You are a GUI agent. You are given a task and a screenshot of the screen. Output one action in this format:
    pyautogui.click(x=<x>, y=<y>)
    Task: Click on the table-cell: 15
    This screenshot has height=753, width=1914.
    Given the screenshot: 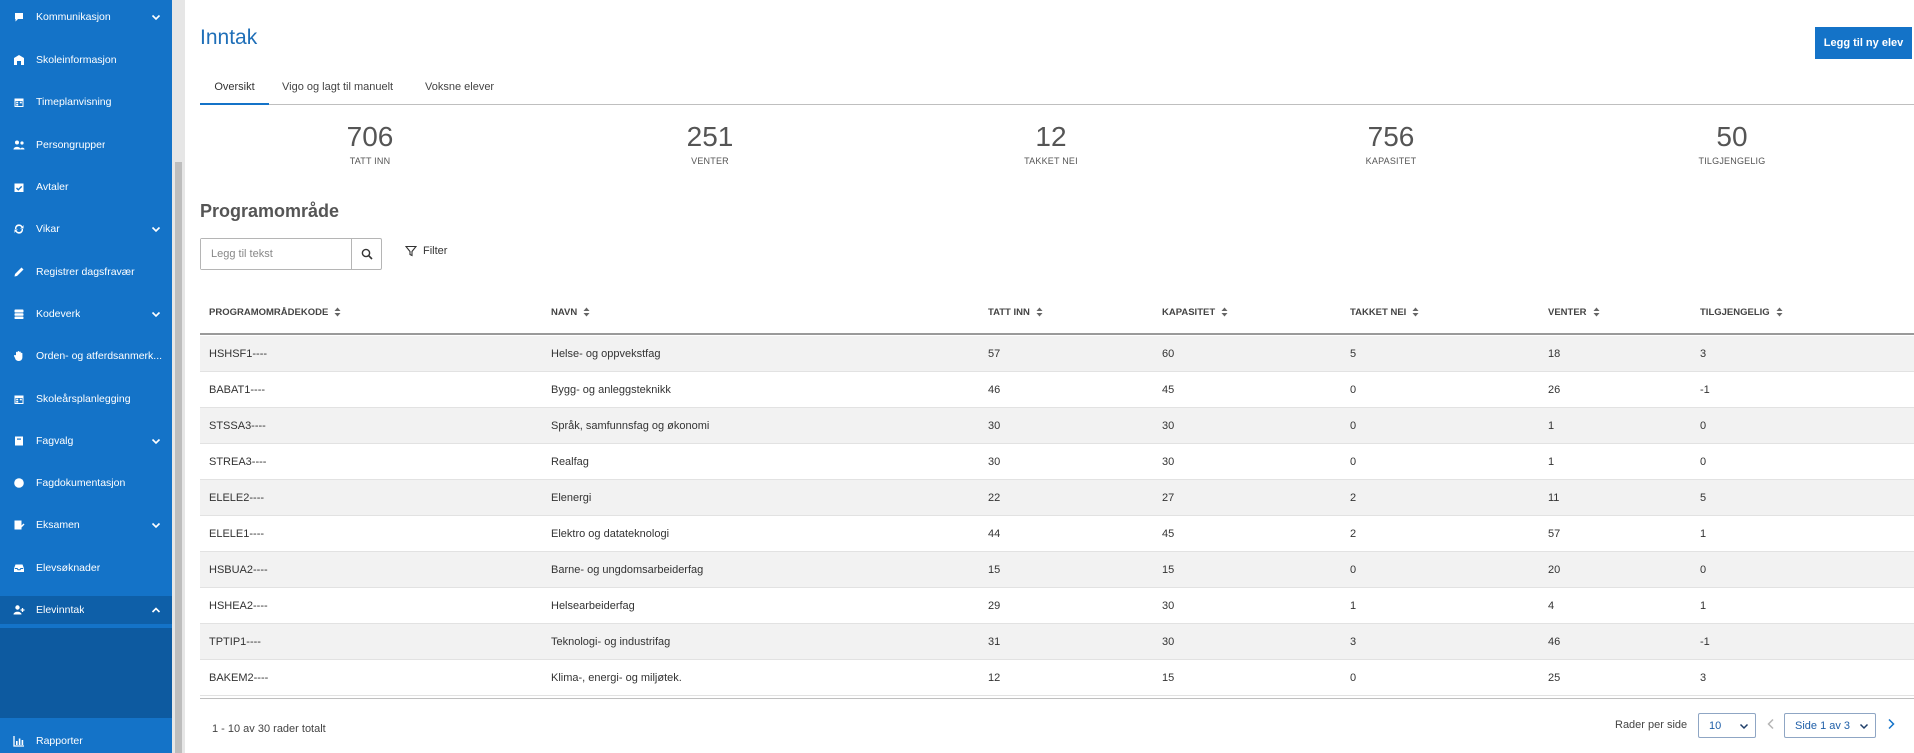 What is the action you would take?
    pyautogui.click(x=994, y=570)
    